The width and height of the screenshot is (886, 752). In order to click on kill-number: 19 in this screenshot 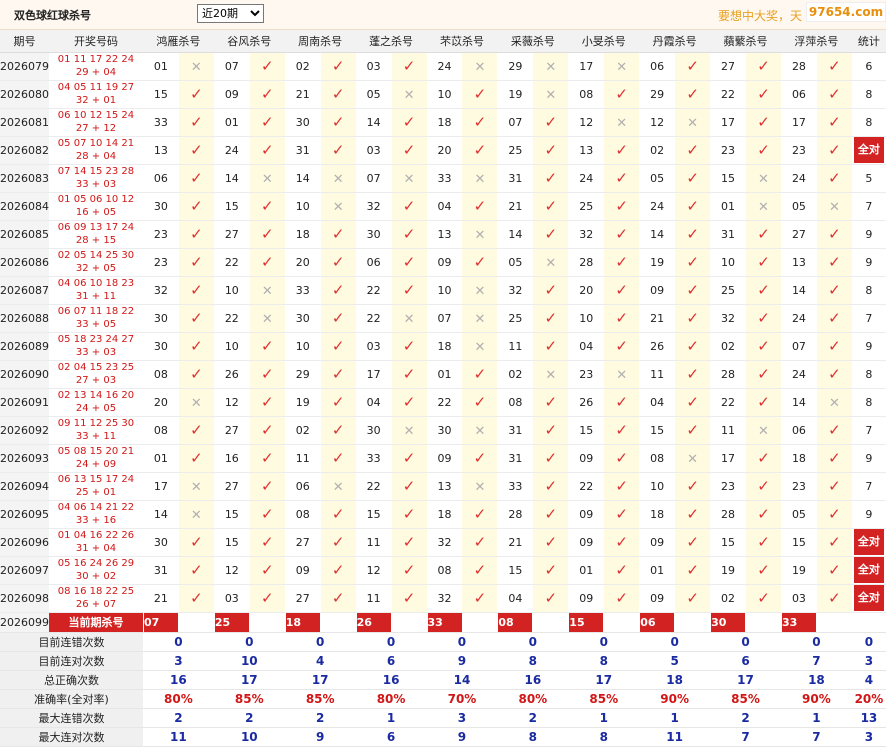, I will do `click(798, 570)`.